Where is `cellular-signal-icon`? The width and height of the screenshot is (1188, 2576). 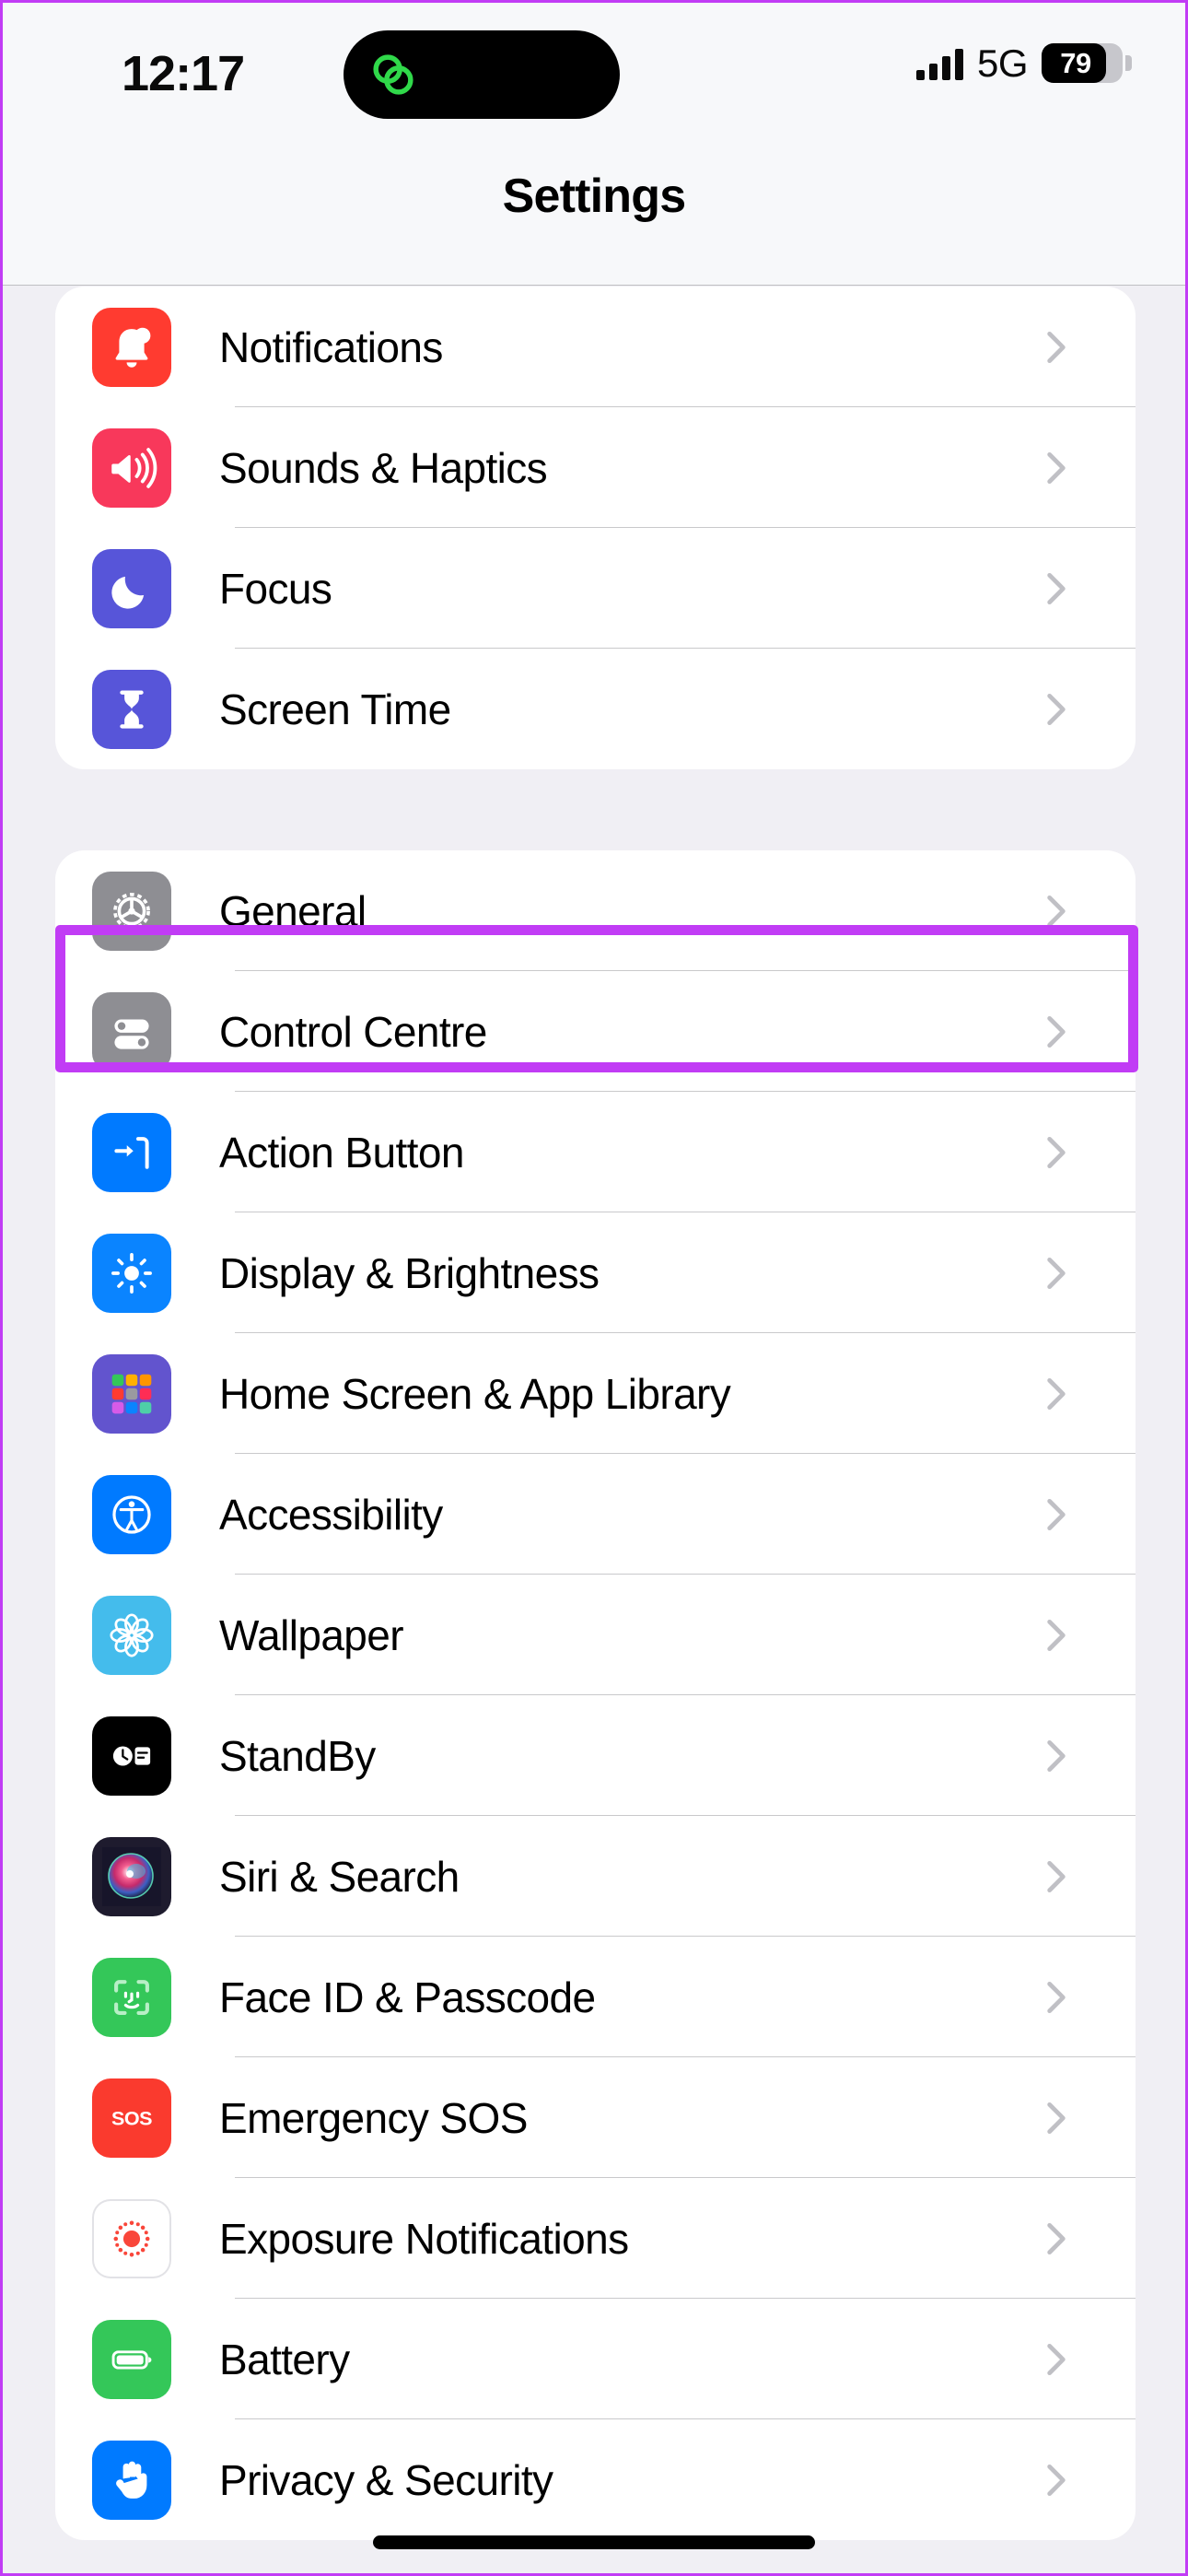 cellular-signal-icon is located at coordinates (939, 63).